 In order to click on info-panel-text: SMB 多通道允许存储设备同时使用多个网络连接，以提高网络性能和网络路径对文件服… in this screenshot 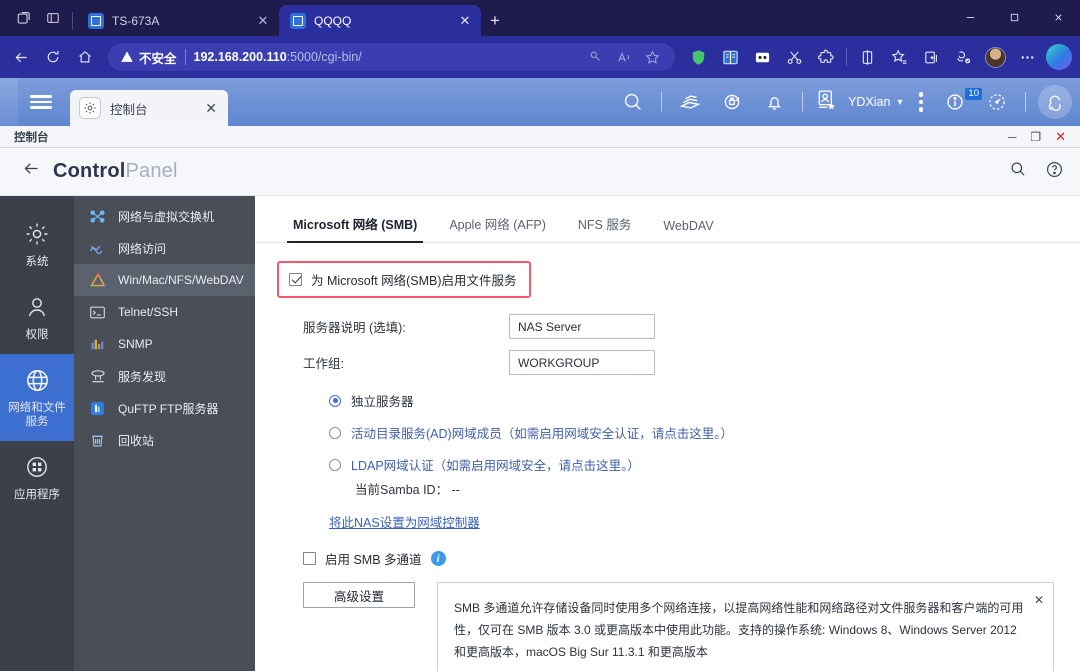, I will do `click(739, 630)`.